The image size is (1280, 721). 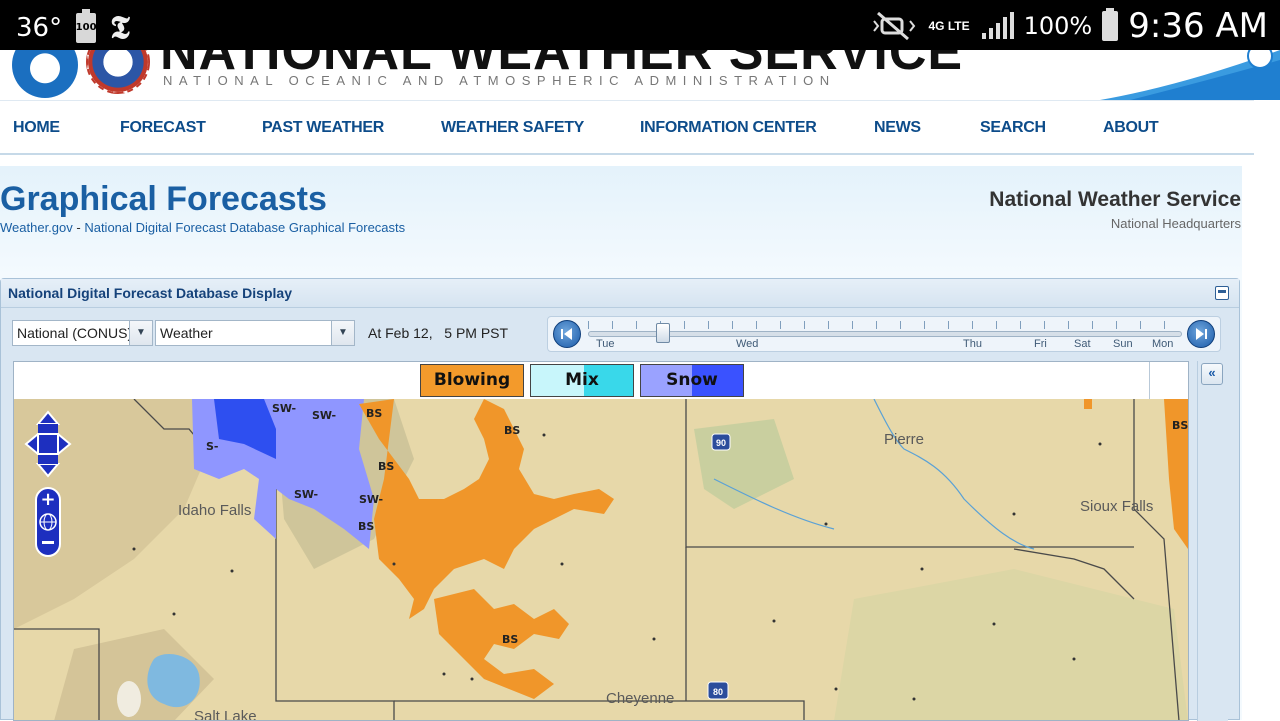 What do you see at coordinates (949, 26) in the screenshot?
I see `network-type-text: 4G LTE` at bounding box center [949, 26].